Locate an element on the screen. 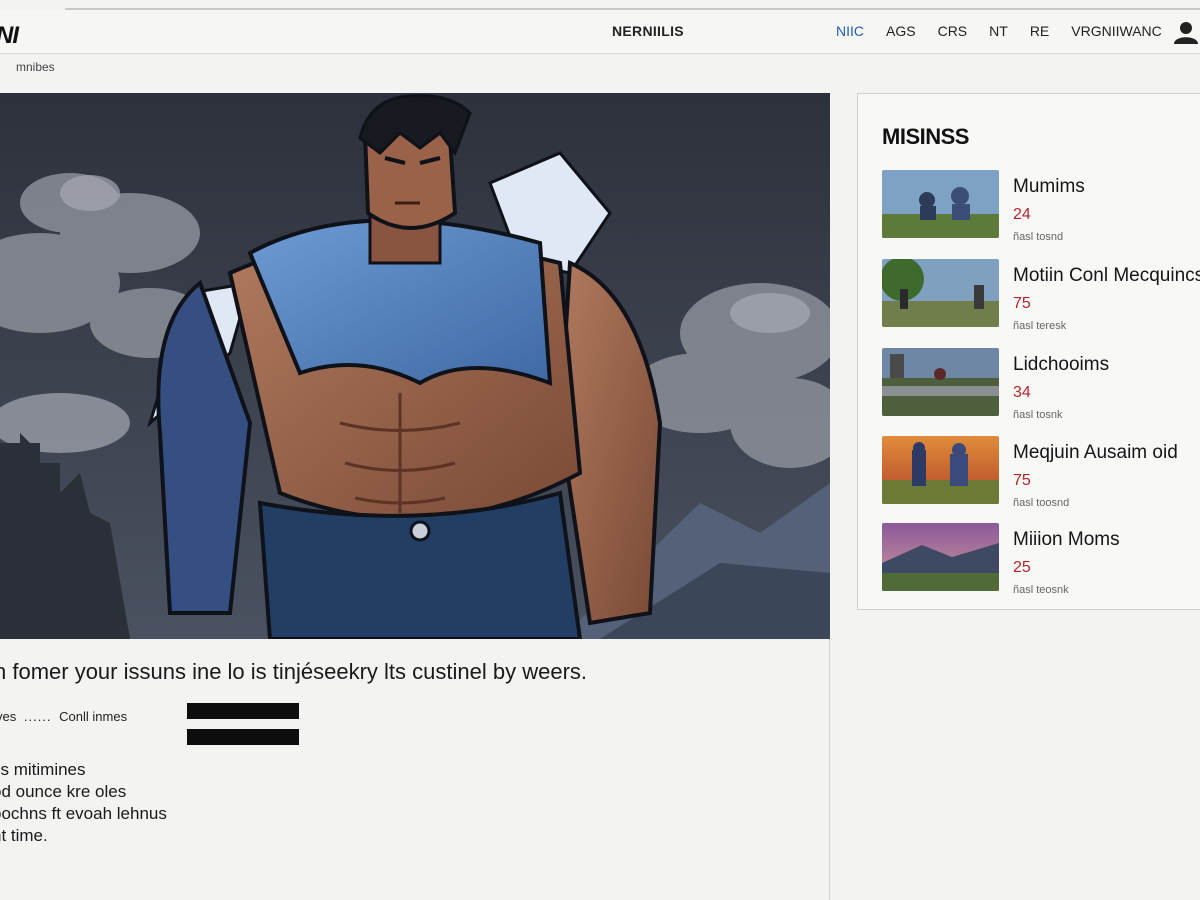 Image resolution: width=1200 pixels, height=900 pixels. sidebar-item: Meqjuin Ausaim oid 75 ñasl toosnd is located at coordinates (1041, 476).